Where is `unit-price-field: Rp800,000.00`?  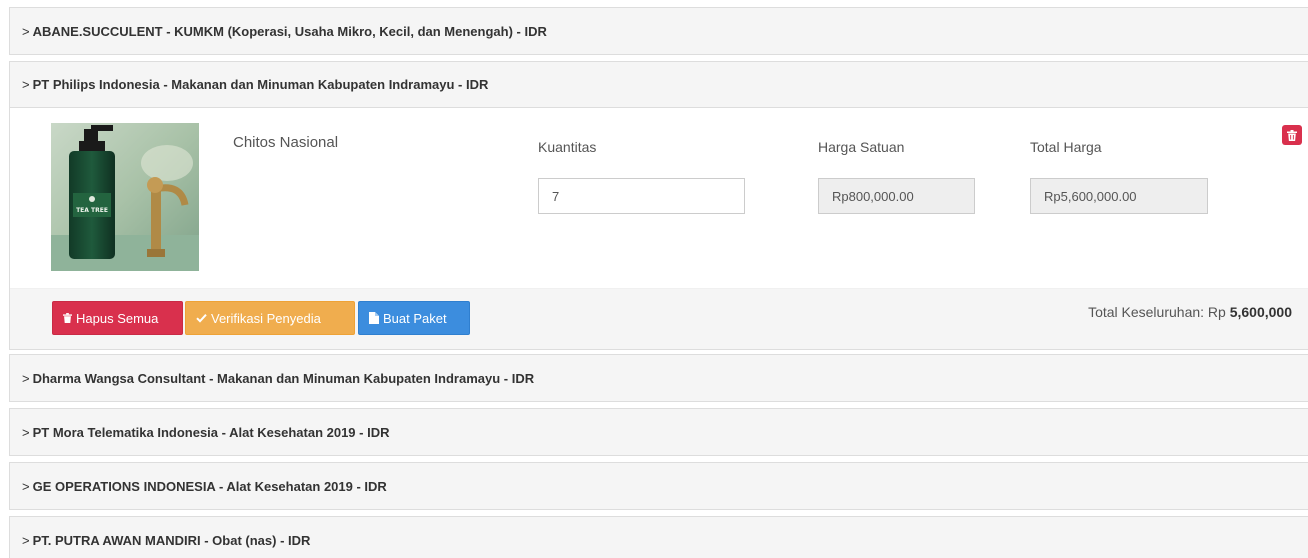 unit-price-field: Rp800,000.00 is located at coordinates (896, 196).